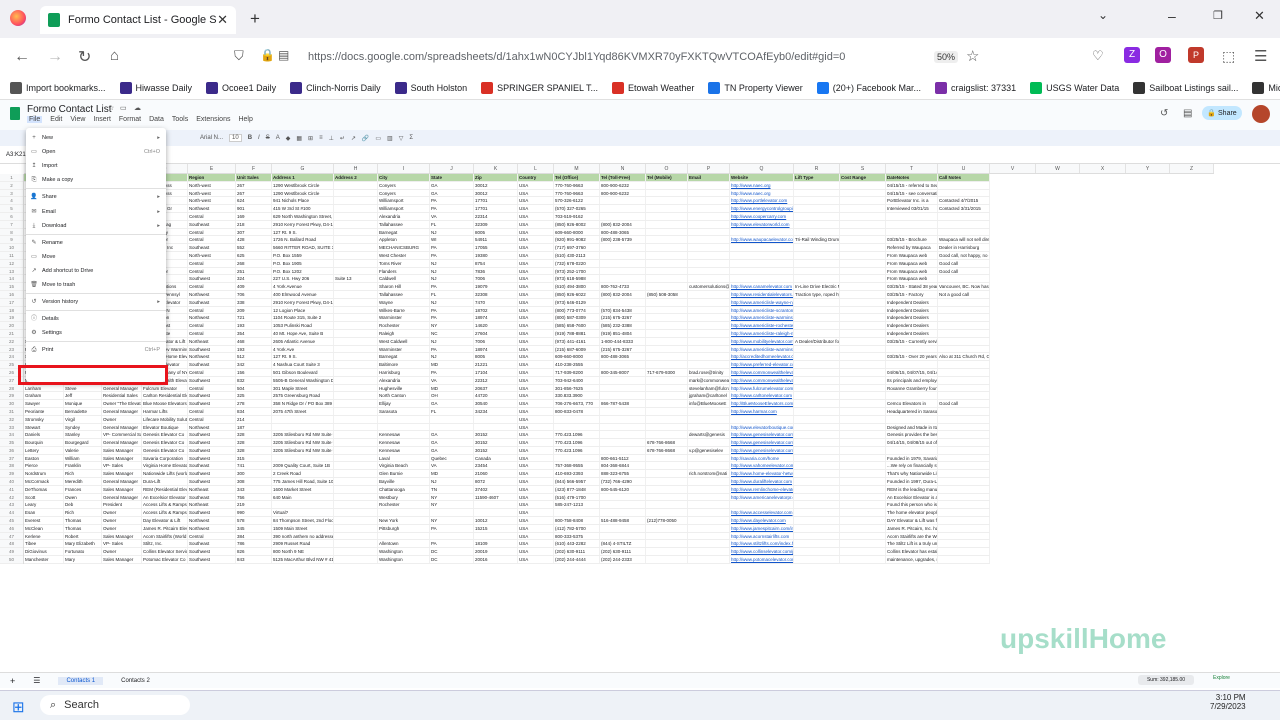 The image size is (1280, 720). What do you see at coordinates (577, 474) in the screenshot?
I see `table-cell: 410-693-2393` at bounding box center [577, 474].